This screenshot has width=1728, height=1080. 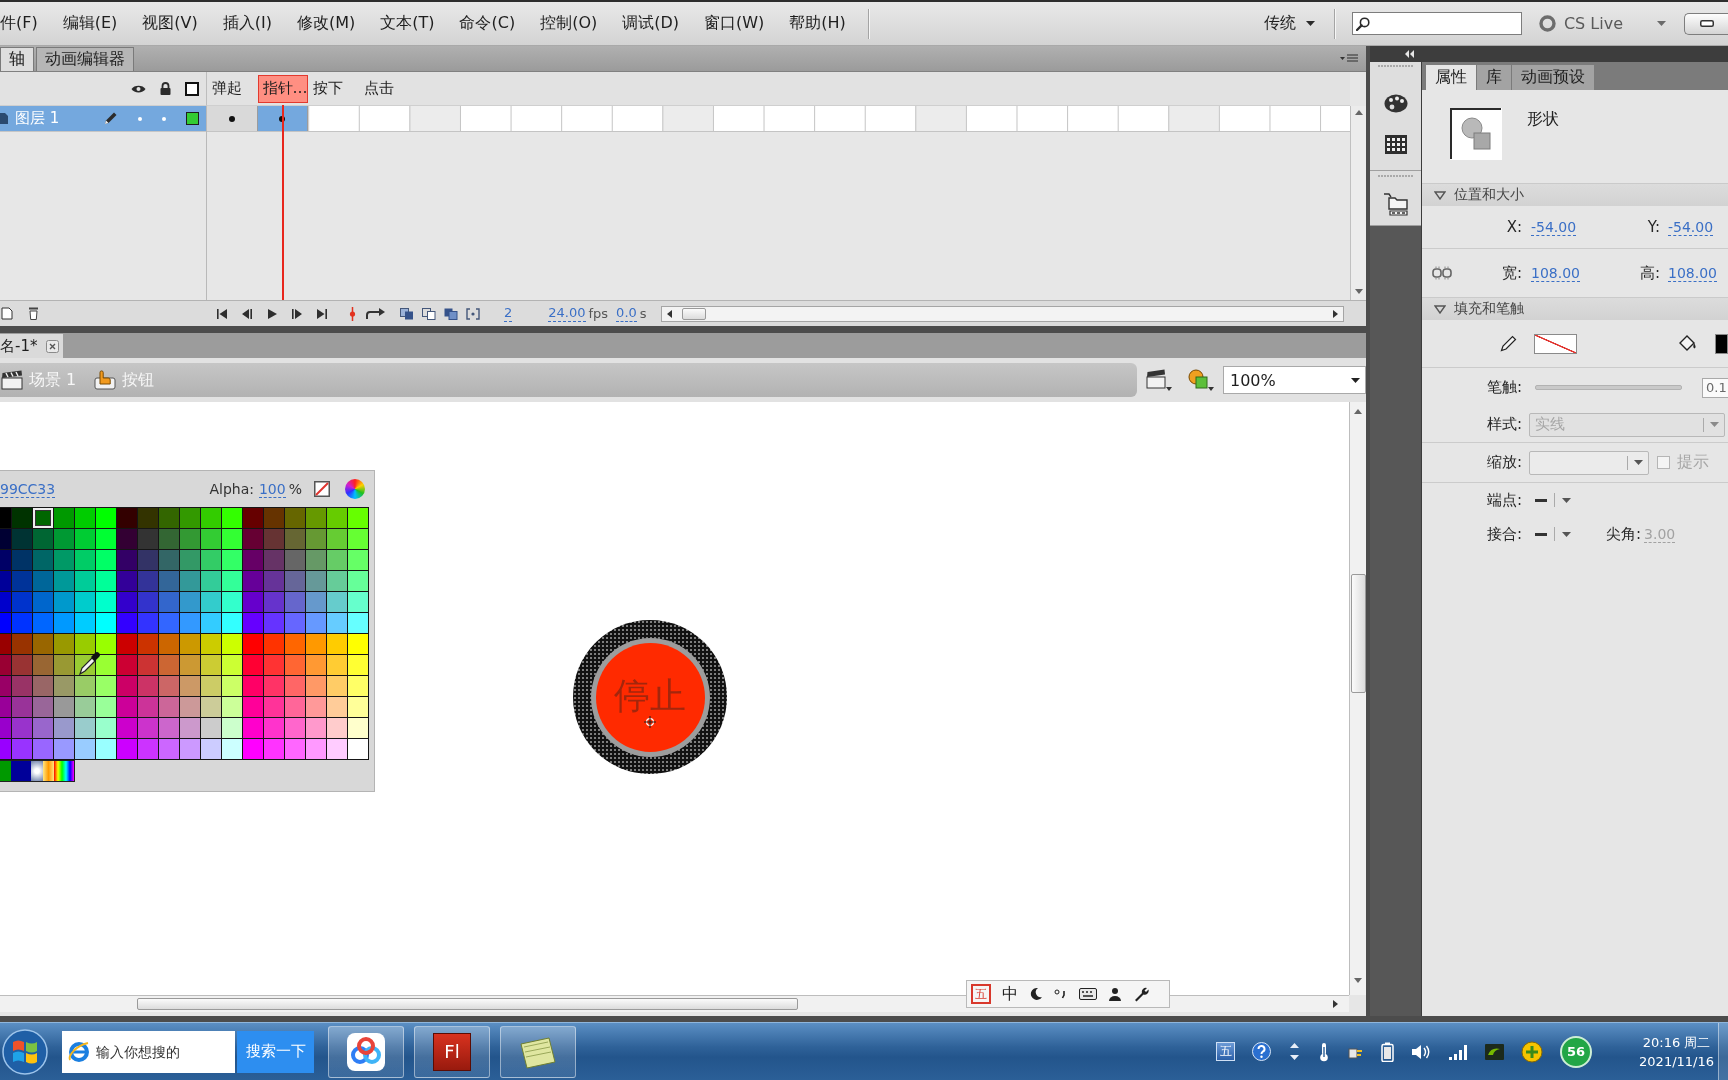 I want to click on stroke-width-field: 0.1, so click(x=1715, y=387).